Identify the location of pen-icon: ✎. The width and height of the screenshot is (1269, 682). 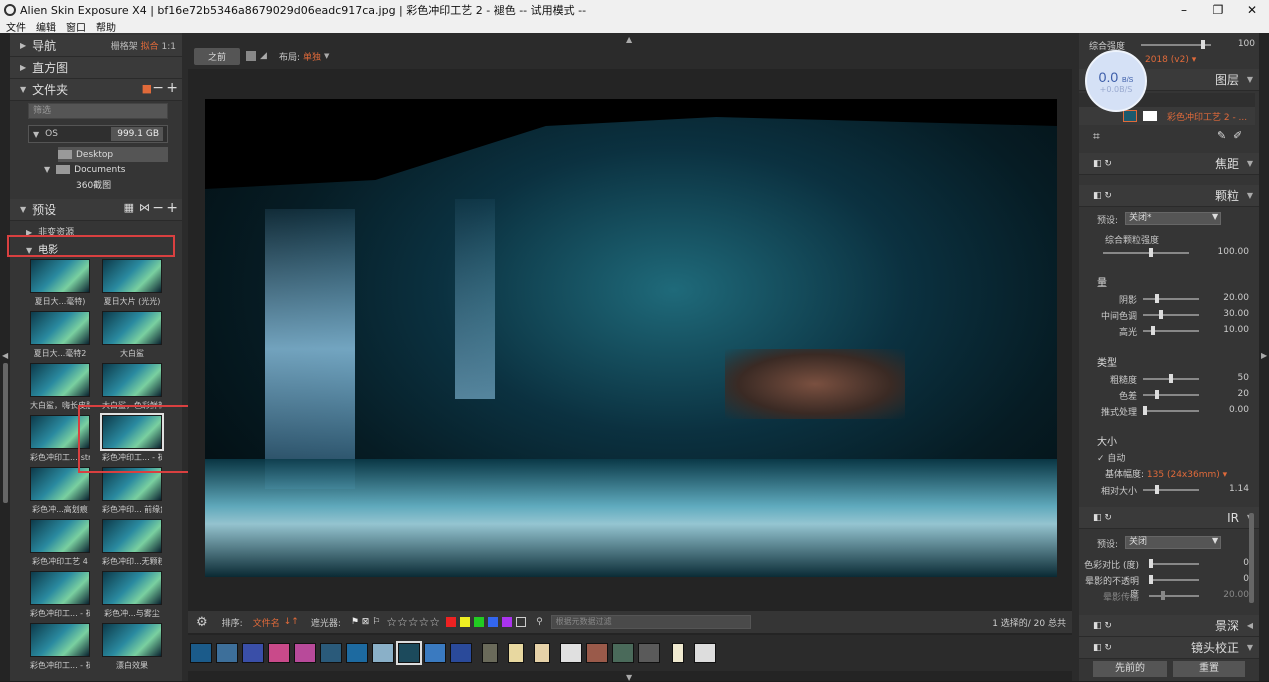
(1221, 135).